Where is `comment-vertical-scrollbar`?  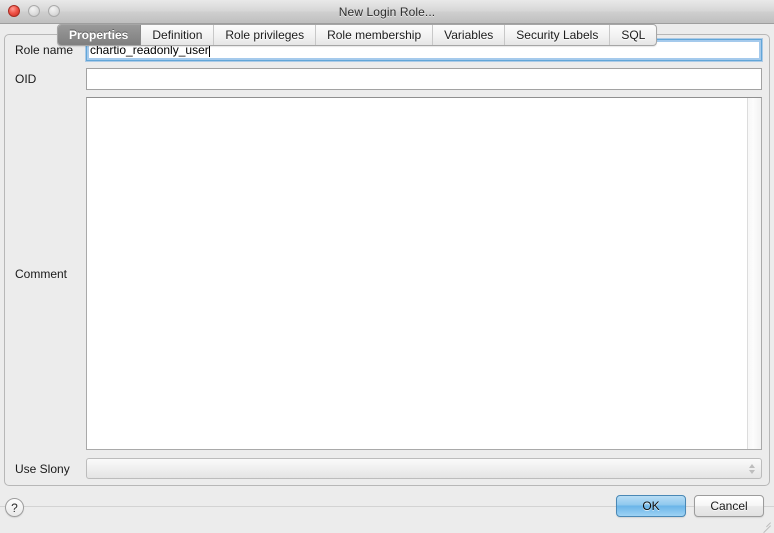 comment-vertical-scrollbar is located at coordinates (754, 273).